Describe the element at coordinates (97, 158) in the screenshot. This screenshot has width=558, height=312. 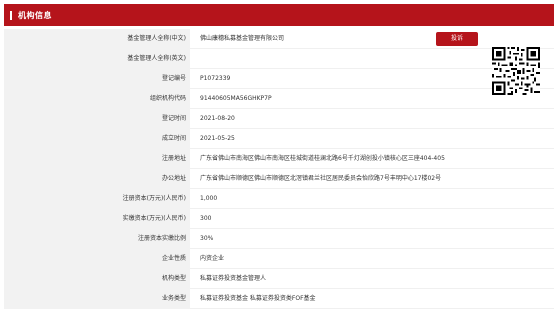
I see `row-label: 注册地址` at that location.